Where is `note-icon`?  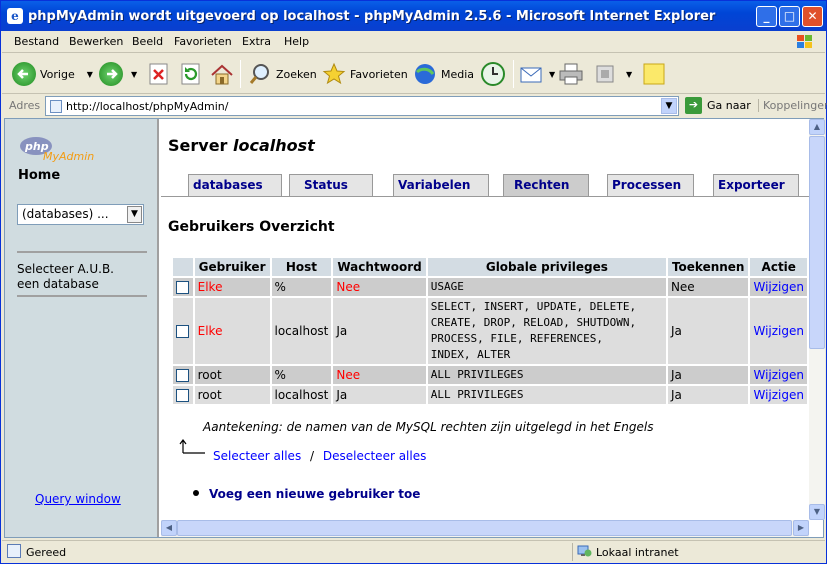 note-icon is located at coordinates (654, 74).